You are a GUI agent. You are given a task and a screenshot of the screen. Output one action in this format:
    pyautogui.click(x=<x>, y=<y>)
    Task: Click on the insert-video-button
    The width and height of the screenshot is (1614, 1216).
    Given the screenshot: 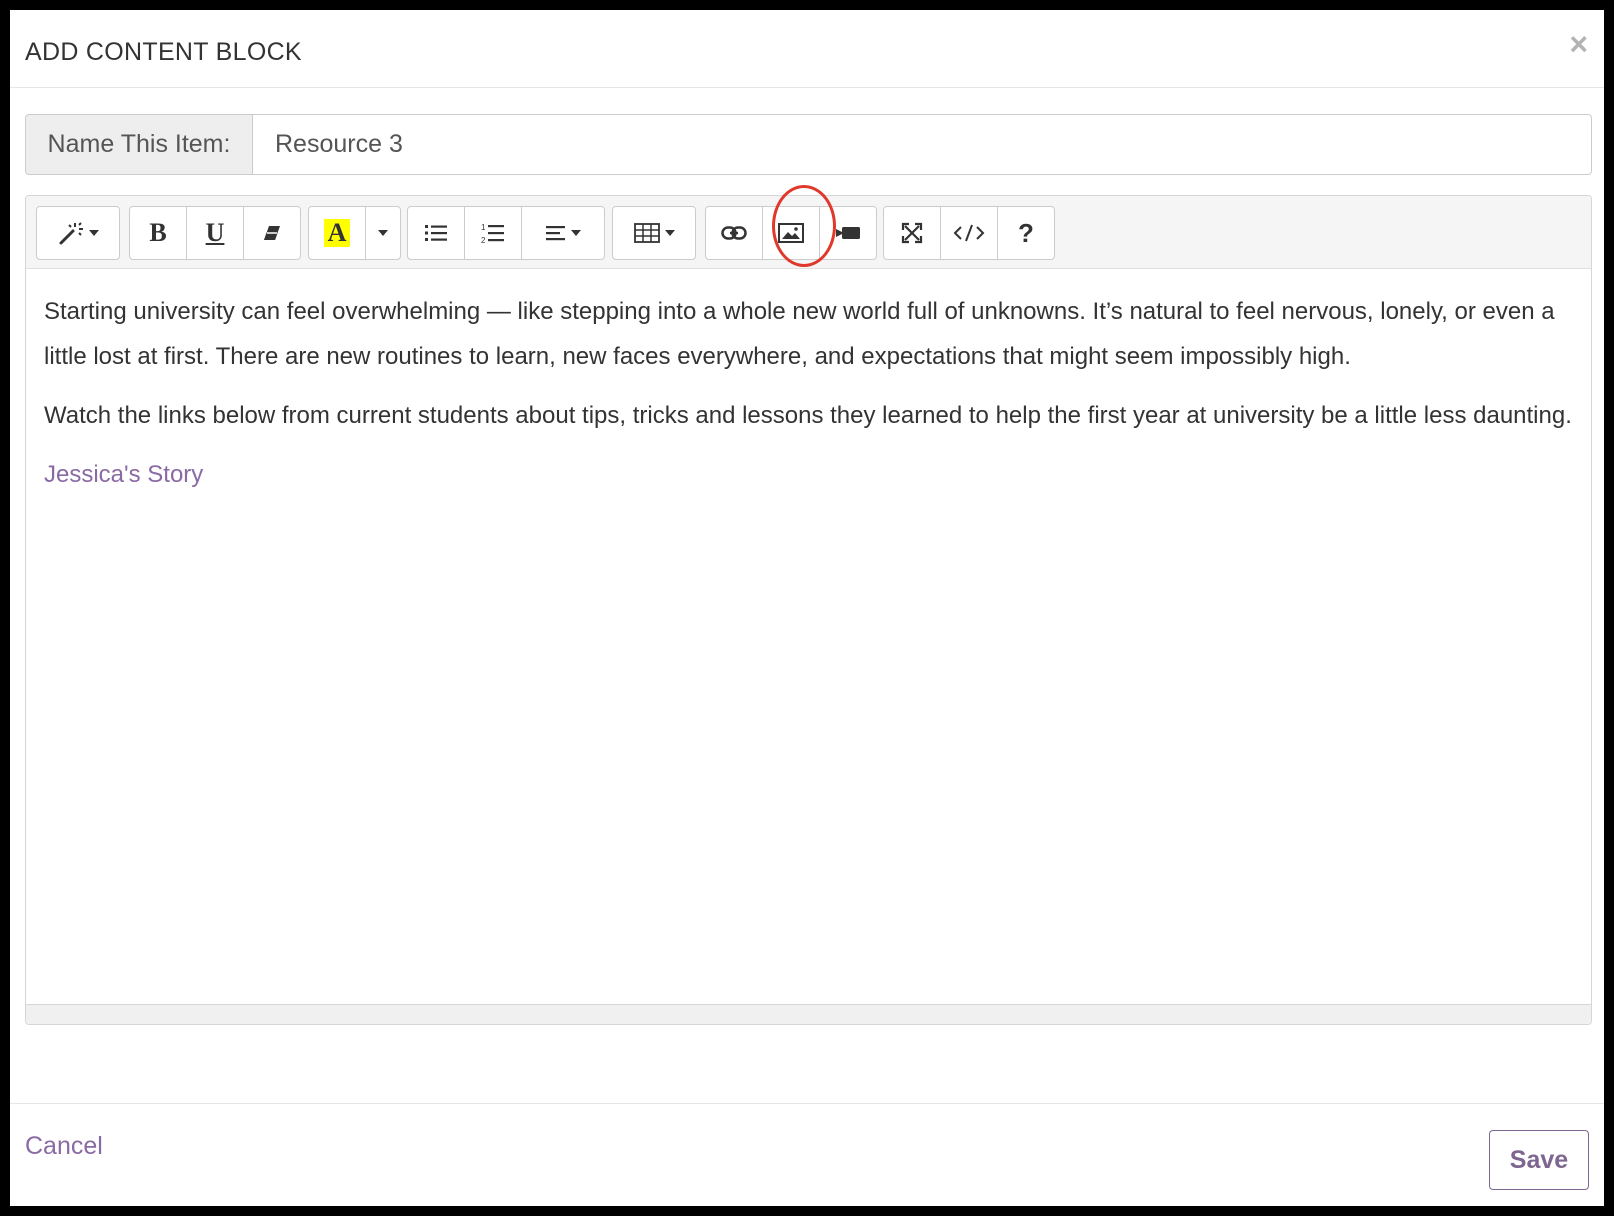 What is the action you would take?
    pyautogui.click(x=848, y=233)
    